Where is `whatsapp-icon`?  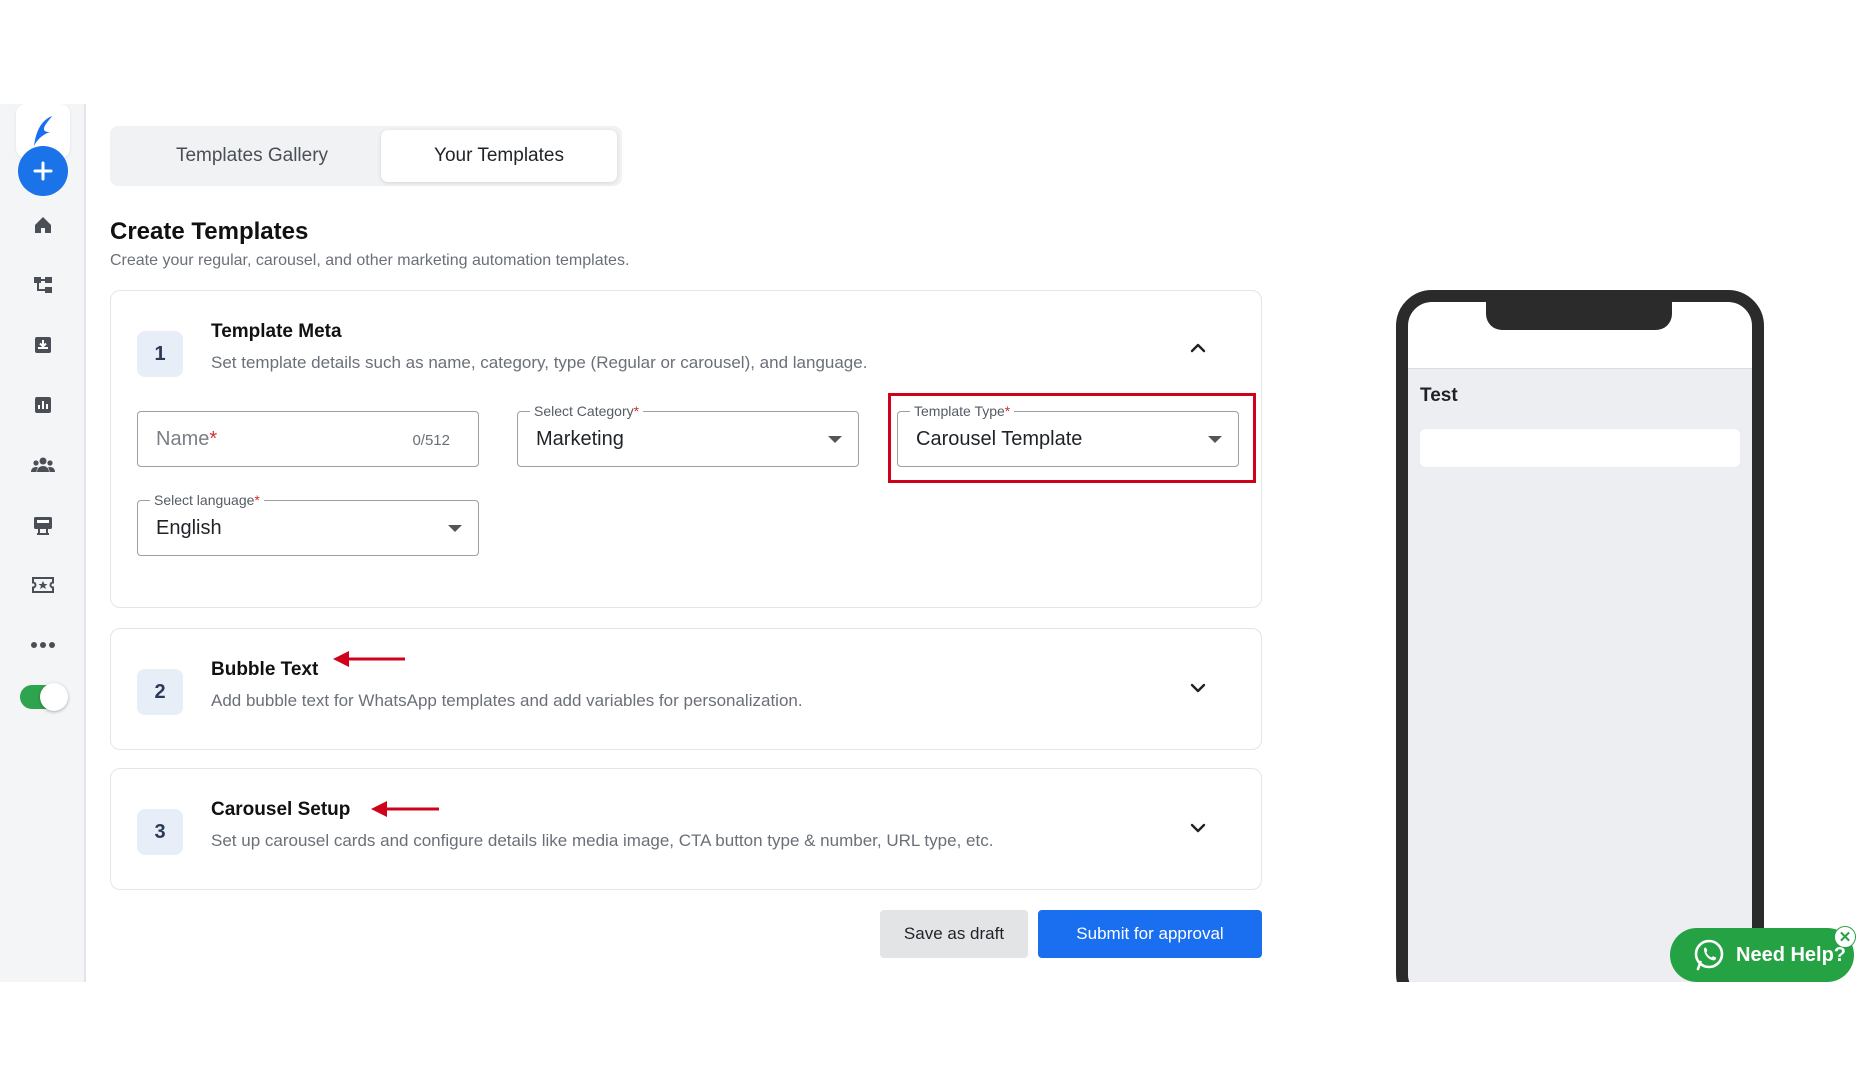 whatsapp-icon is located at coordinates (1709, 955).